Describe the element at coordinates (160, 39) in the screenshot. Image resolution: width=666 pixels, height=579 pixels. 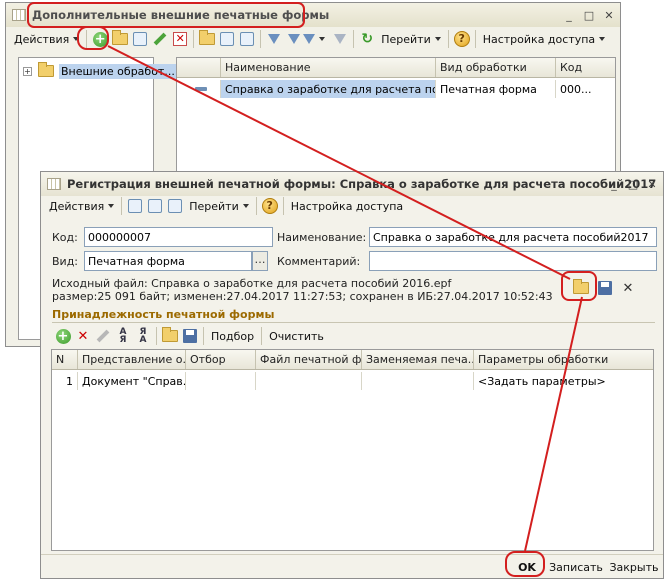
I see `edit-button` at that location.